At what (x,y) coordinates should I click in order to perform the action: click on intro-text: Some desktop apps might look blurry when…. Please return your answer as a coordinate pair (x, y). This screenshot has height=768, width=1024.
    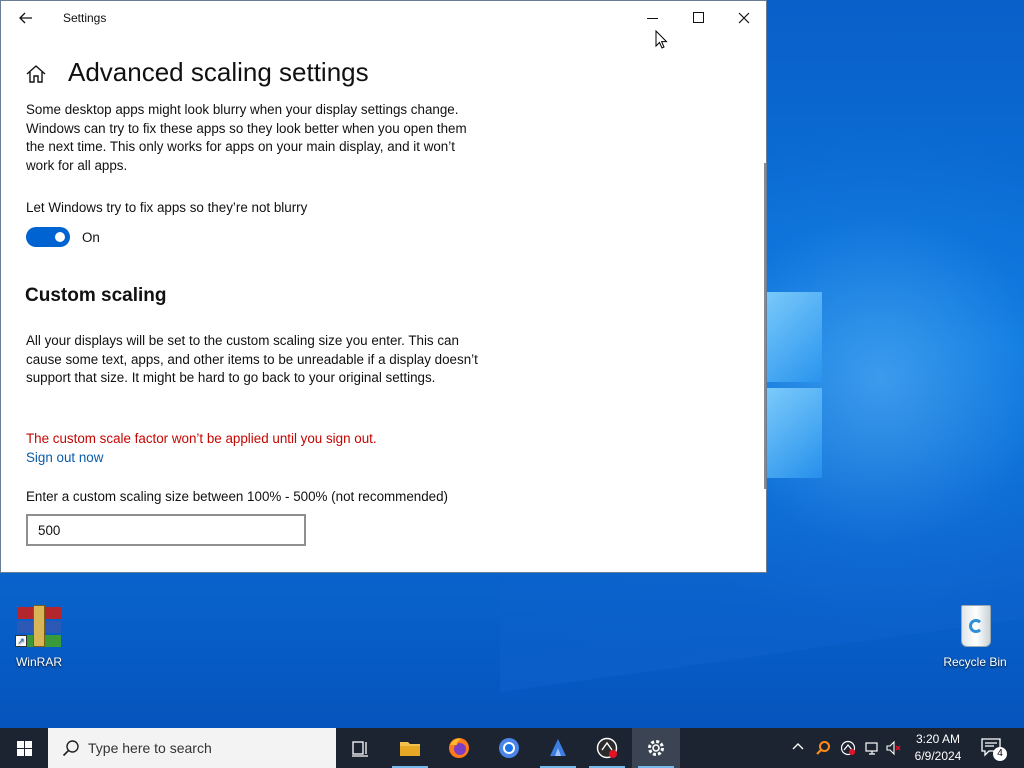
    Looking at the image, I should click on (246, 137).